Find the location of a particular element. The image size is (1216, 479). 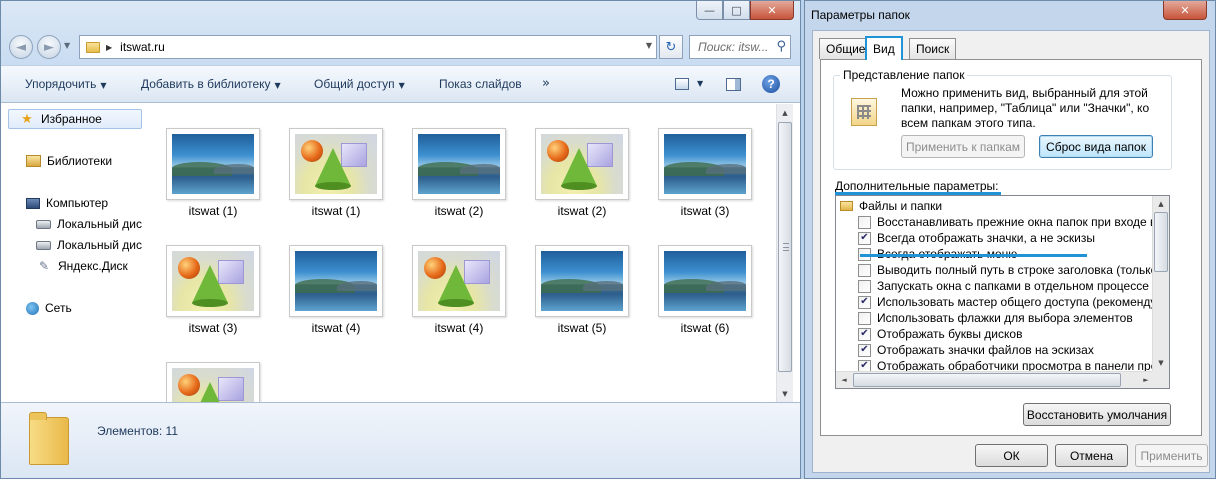

nav-item-network: Сеть is located at coordinates (49, 308).